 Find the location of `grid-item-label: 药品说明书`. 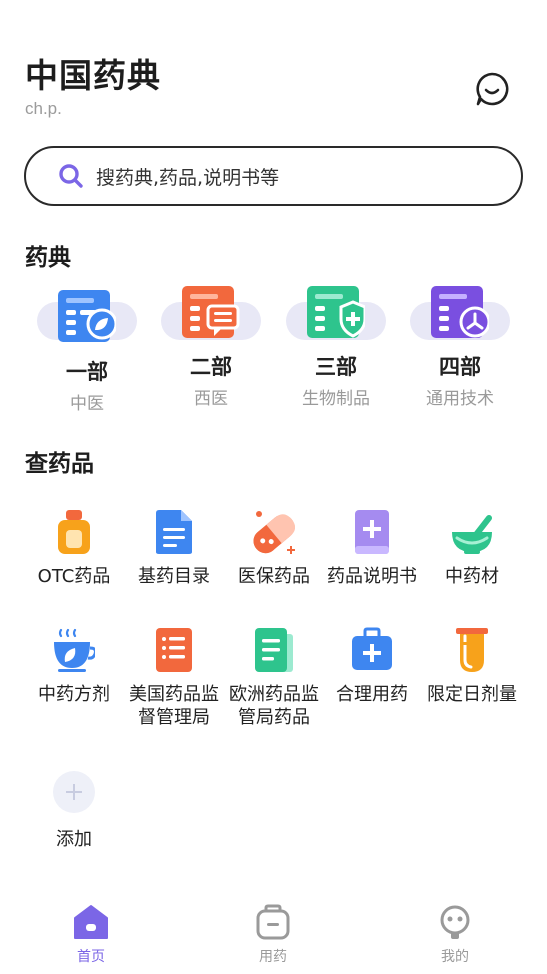

grid-item-label: 药品说明书 is located at coordinates (372, 576).